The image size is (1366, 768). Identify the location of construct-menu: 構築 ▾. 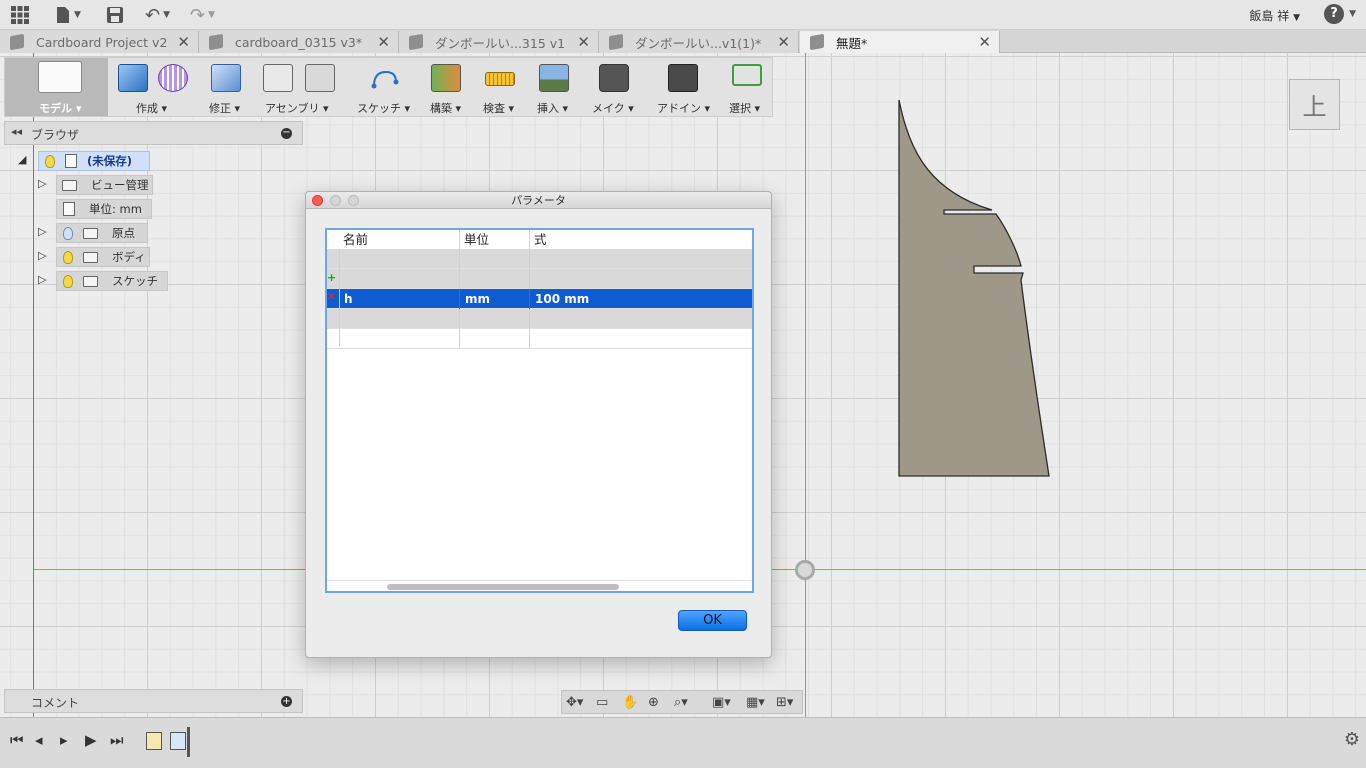
(446, 87).